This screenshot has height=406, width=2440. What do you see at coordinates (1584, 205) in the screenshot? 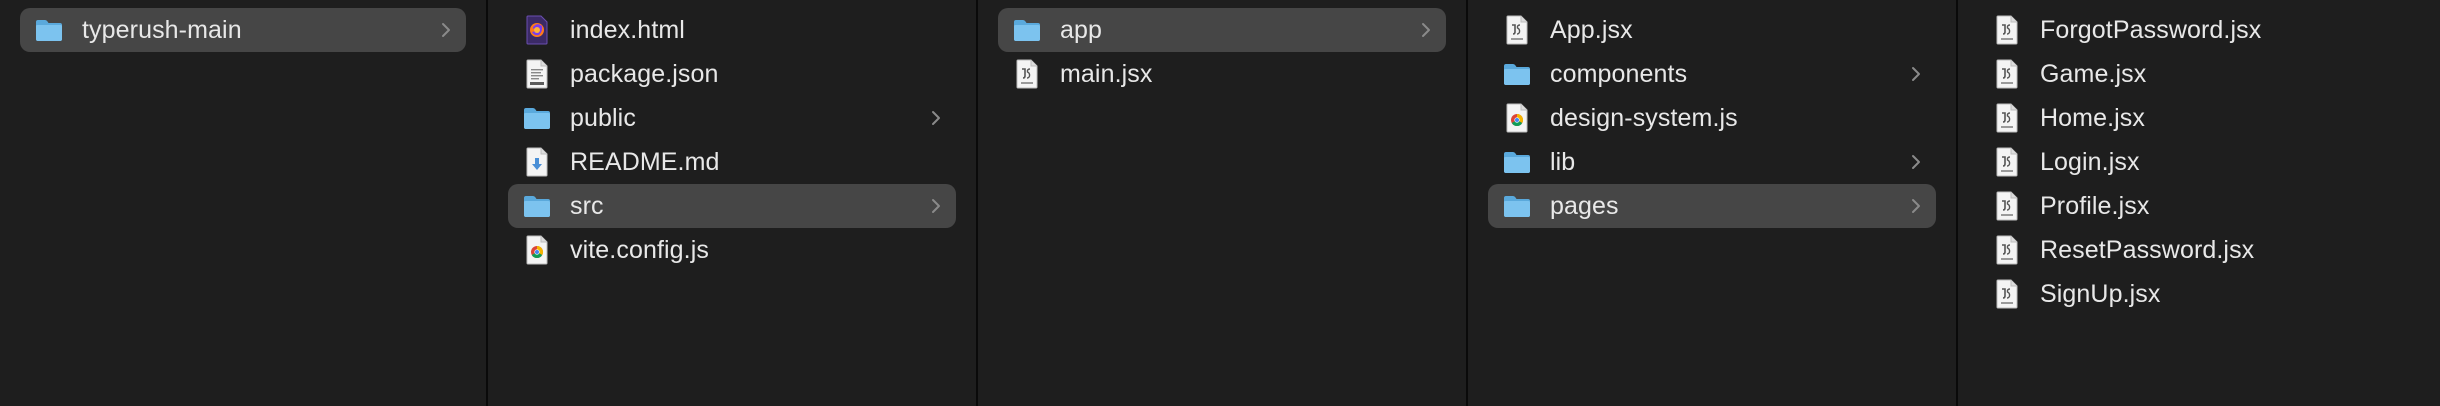
I see `item-label: pages` at bounding box center [1584, 205].